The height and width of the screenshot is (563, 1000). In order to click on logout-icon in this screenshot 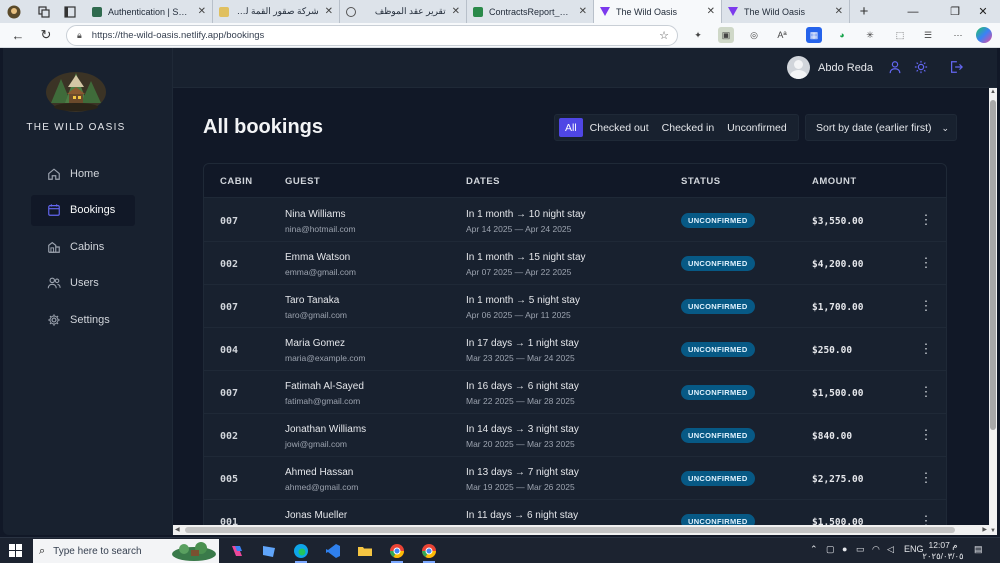, I will do `click(956, 67)`.